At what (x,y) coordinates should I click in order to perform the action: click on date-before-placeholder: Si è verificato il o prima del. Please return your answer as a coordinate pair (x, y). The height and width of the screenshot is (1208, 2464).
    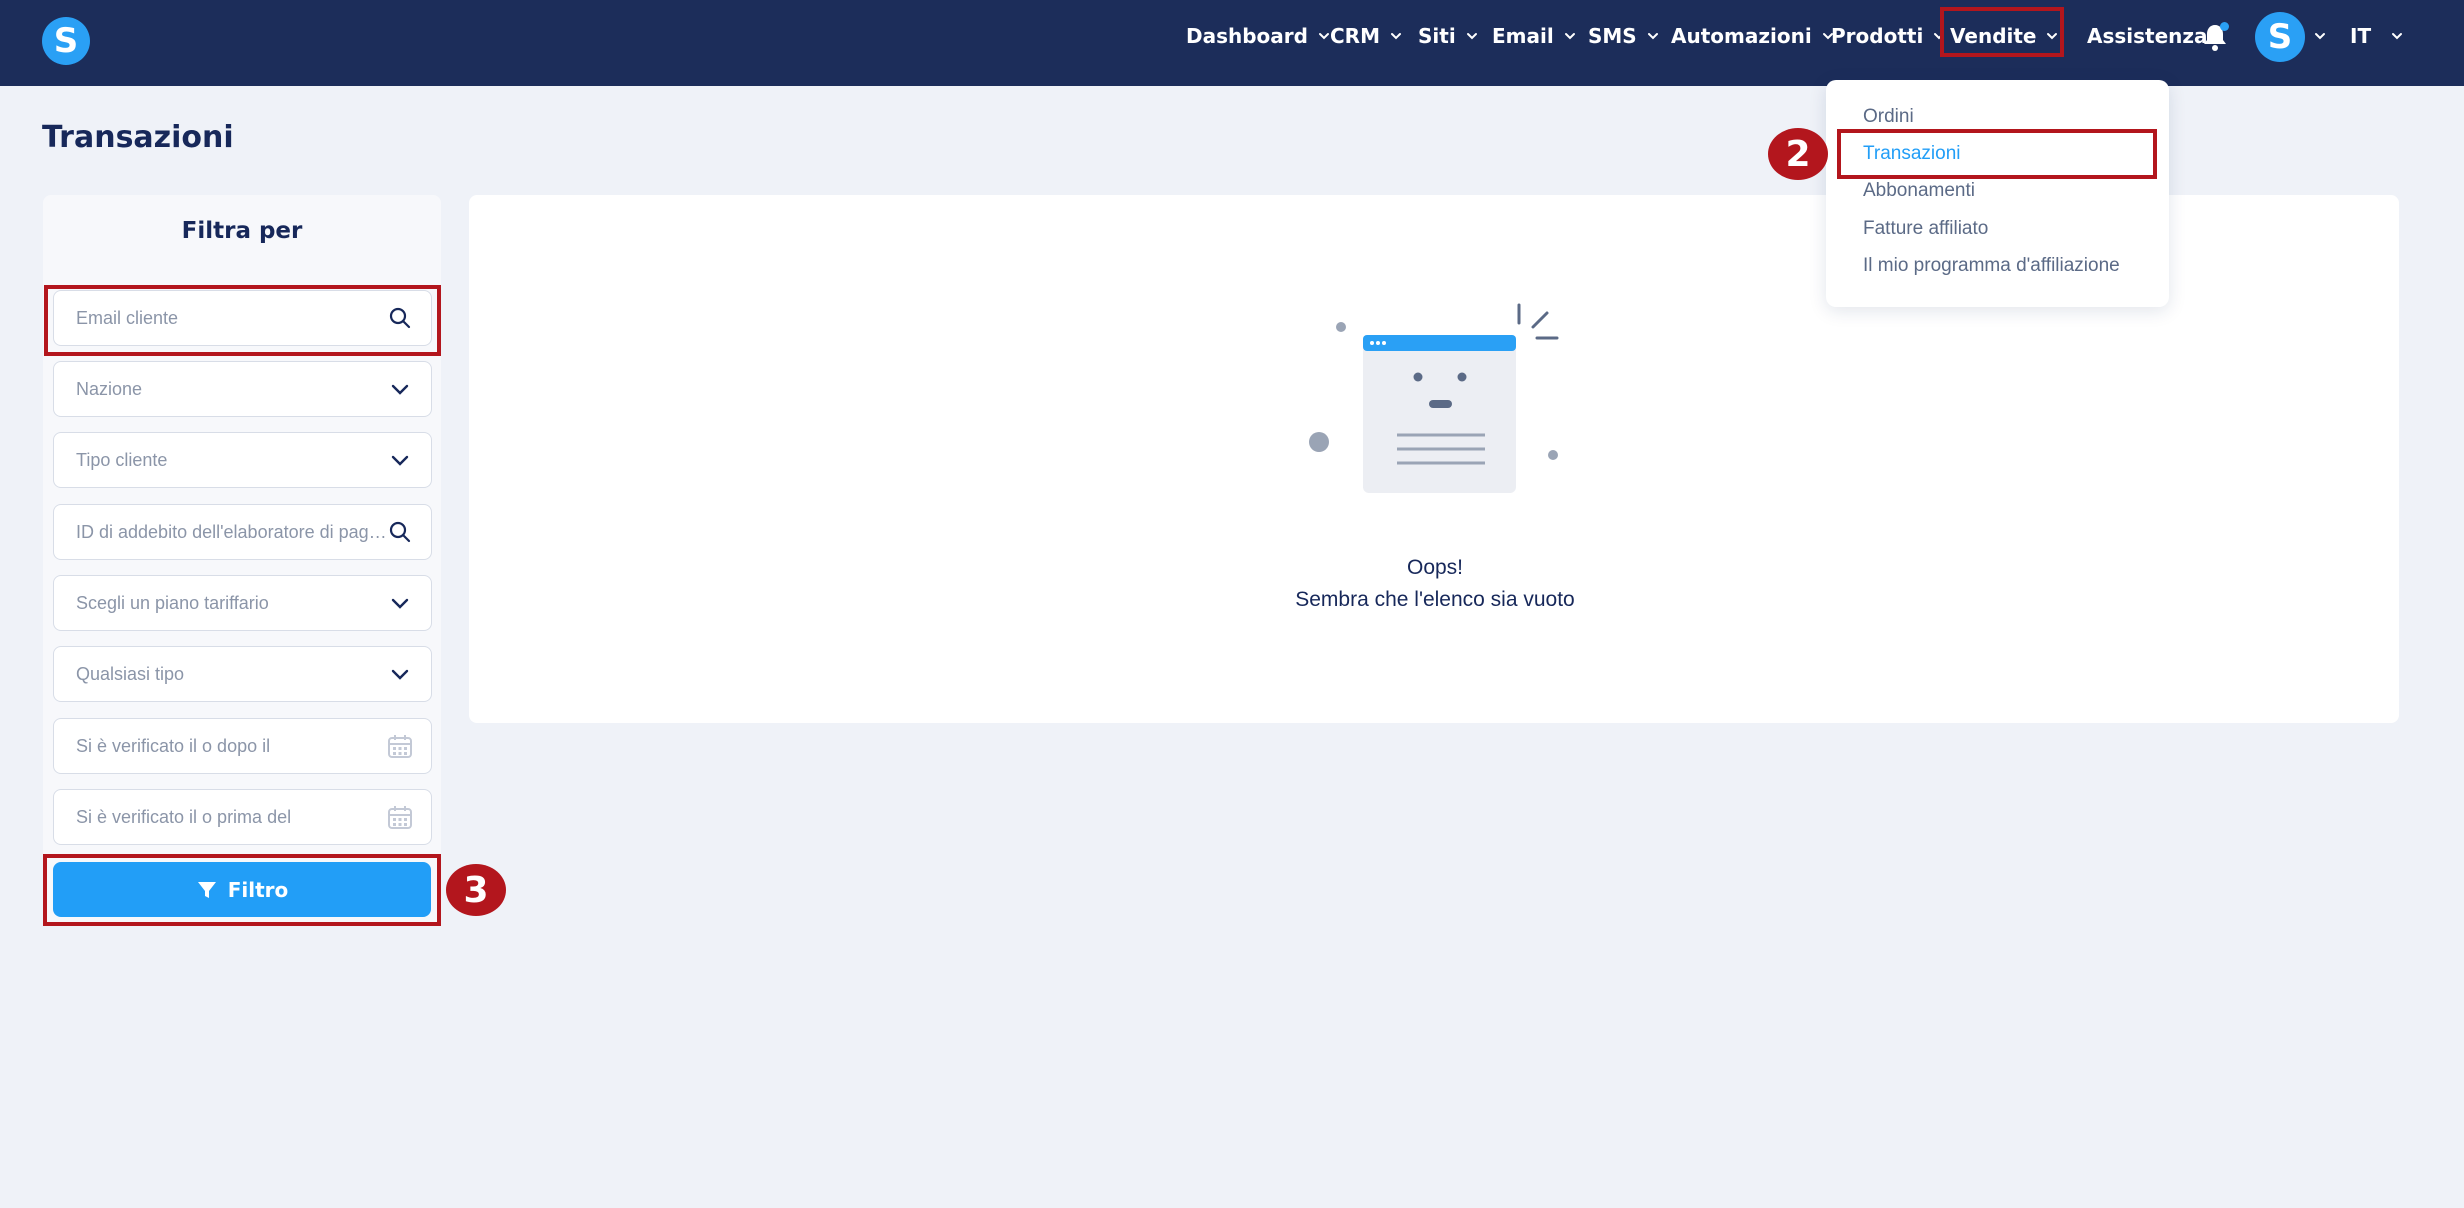
    Looking at the image, I should click on (184, 816).